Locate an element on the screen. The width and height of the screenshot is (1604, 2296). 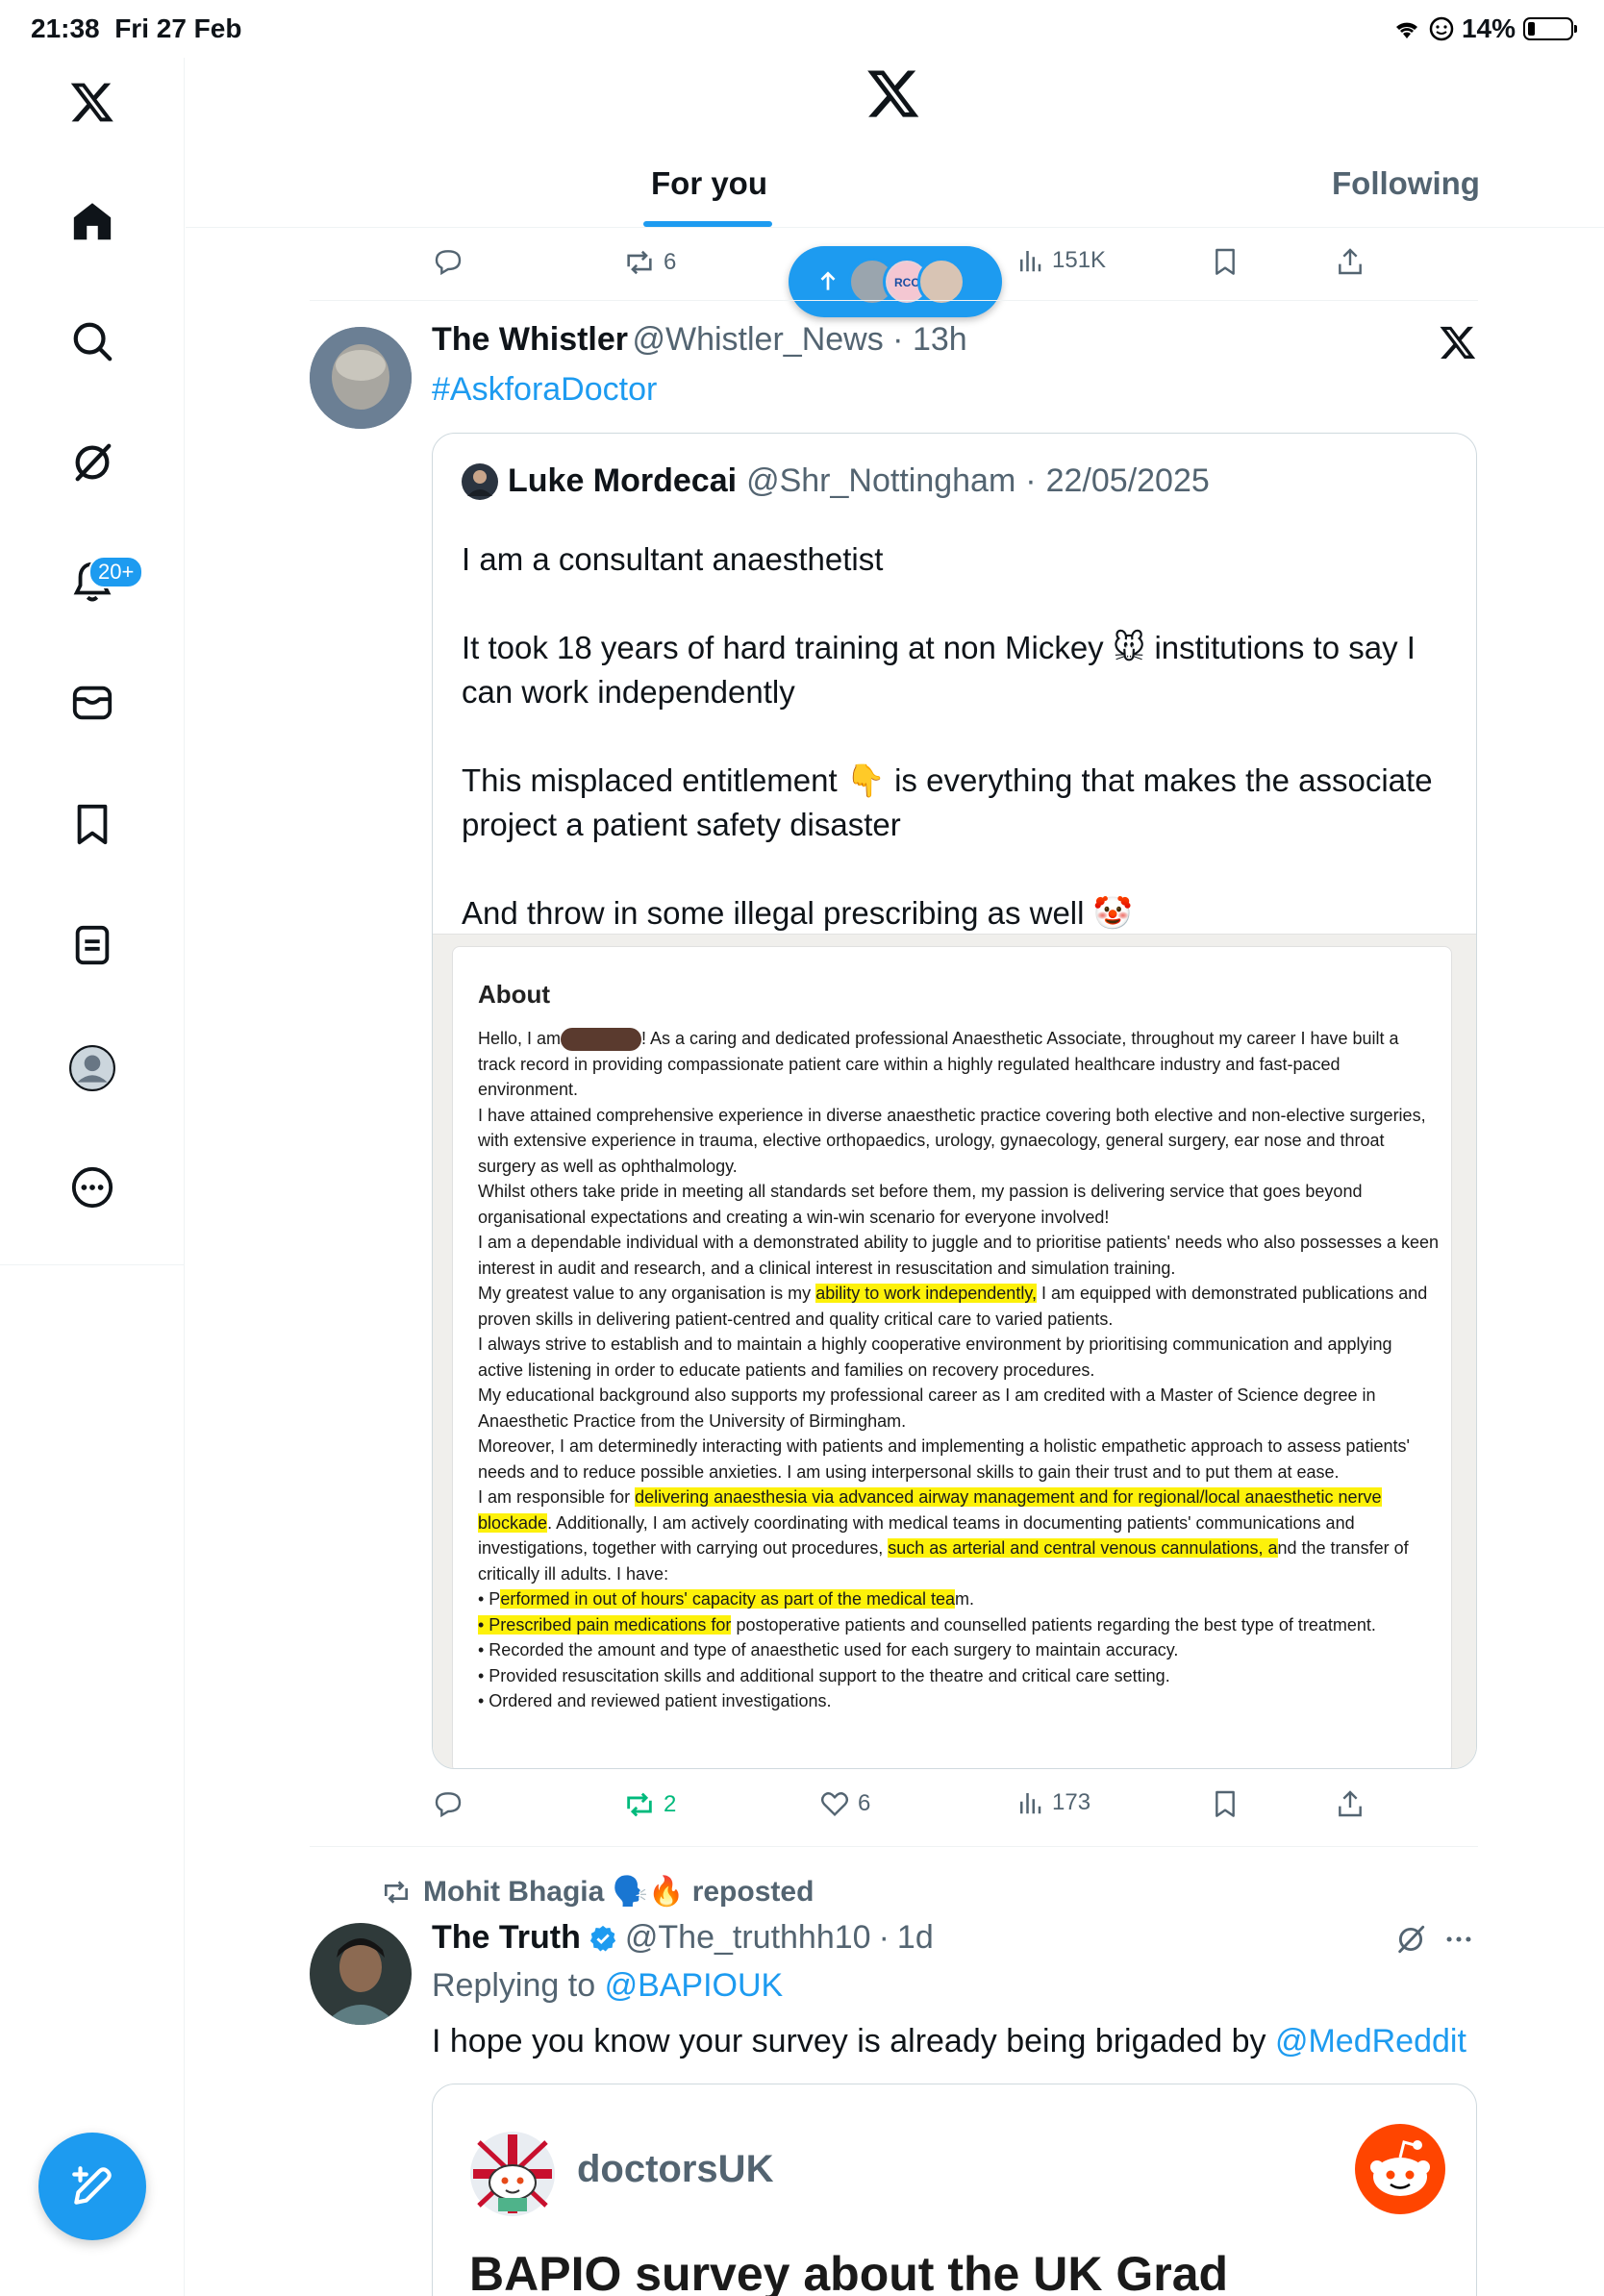
sidebar-item-home is located at coordinates (92, 222).